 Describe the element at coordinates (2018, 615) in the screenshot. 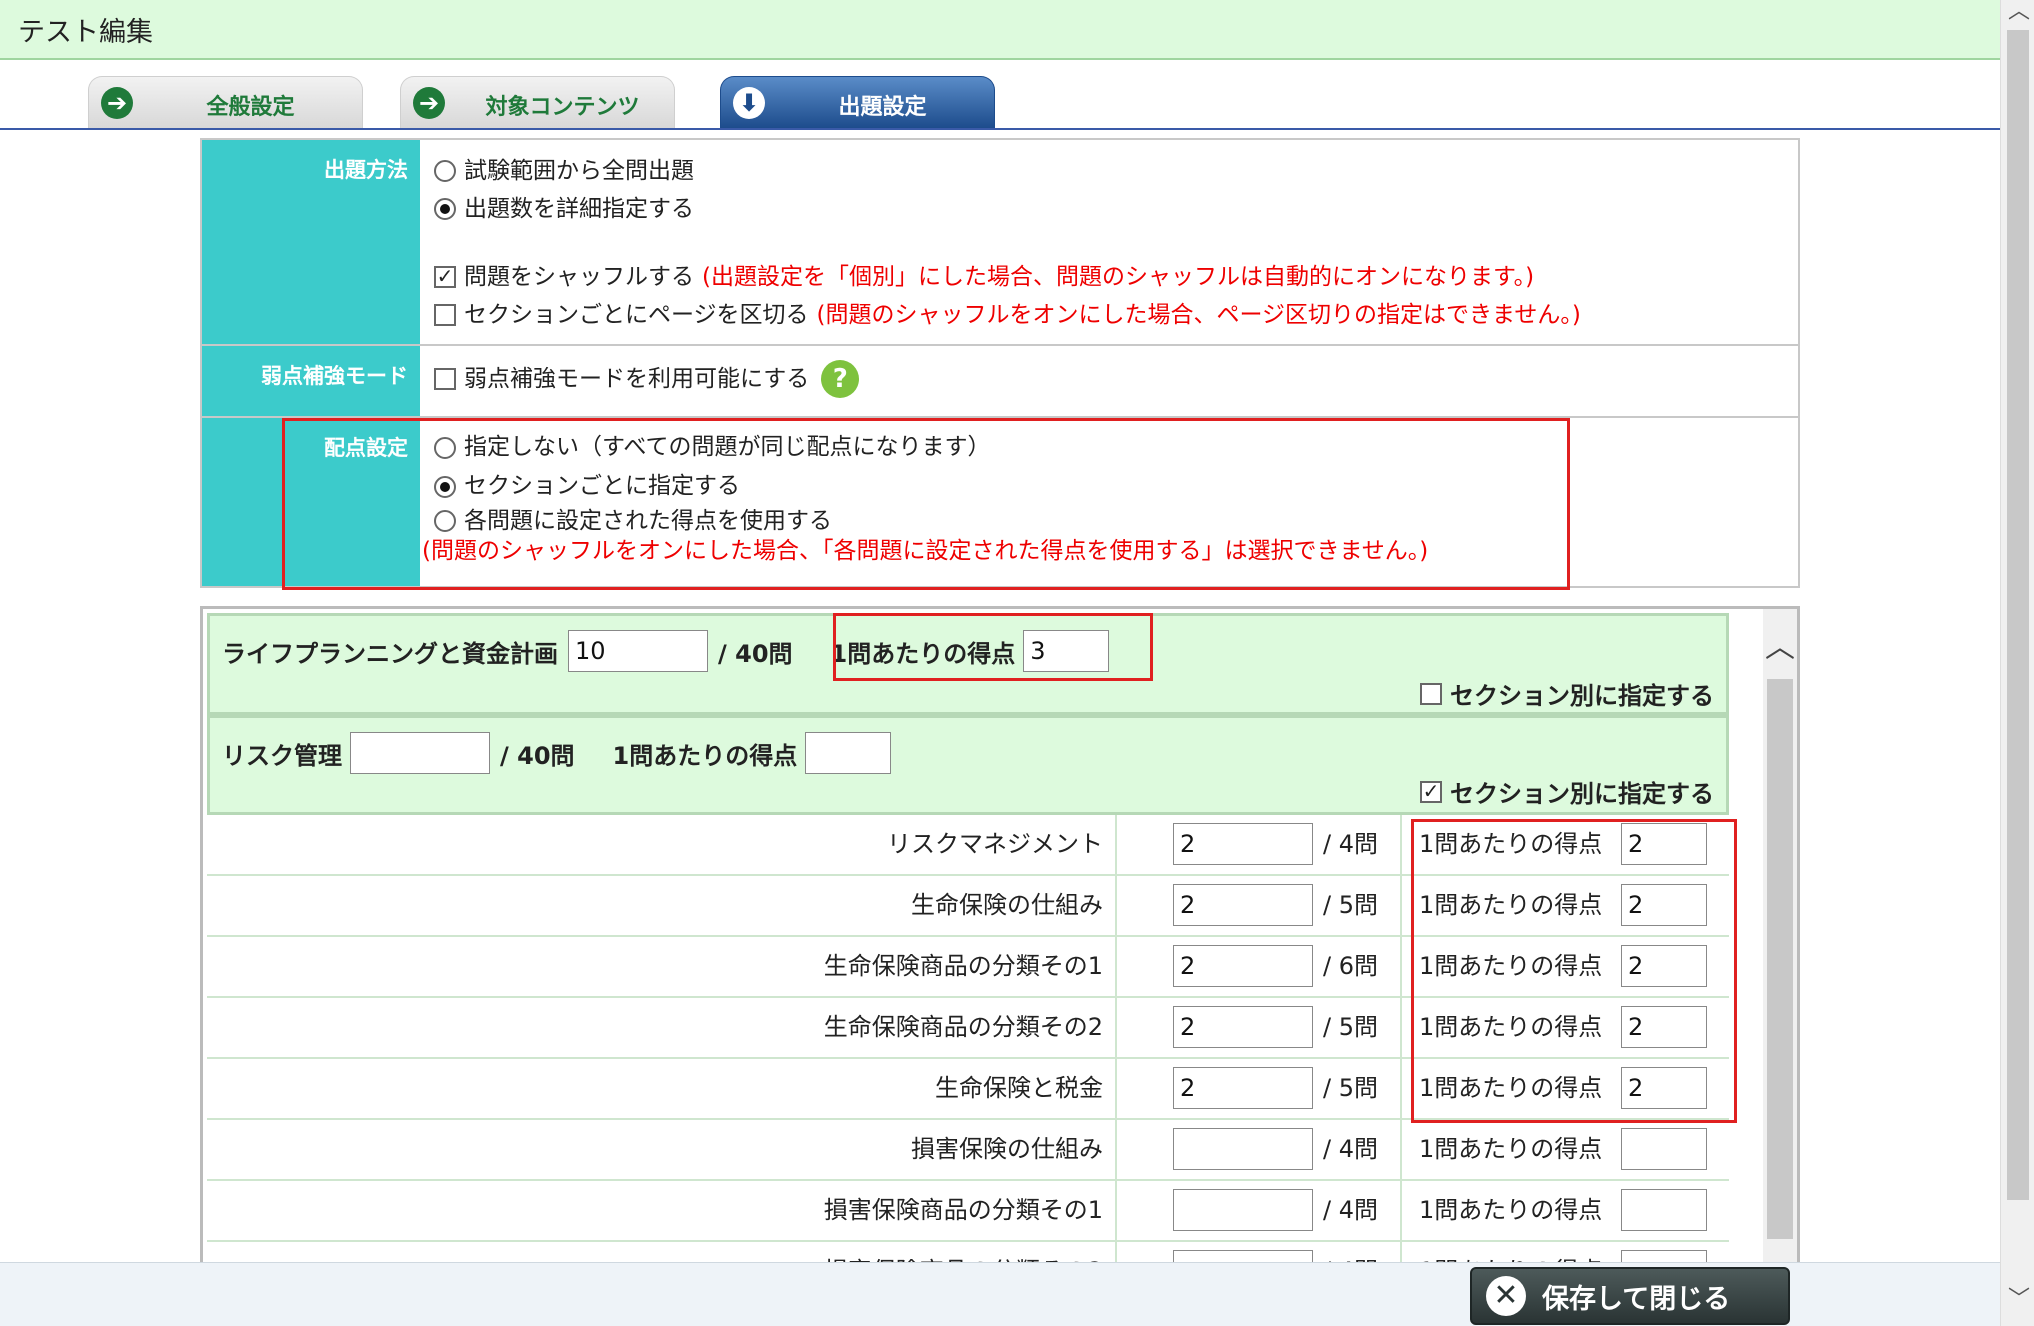

I see `window-scroll-thumb` at that location.